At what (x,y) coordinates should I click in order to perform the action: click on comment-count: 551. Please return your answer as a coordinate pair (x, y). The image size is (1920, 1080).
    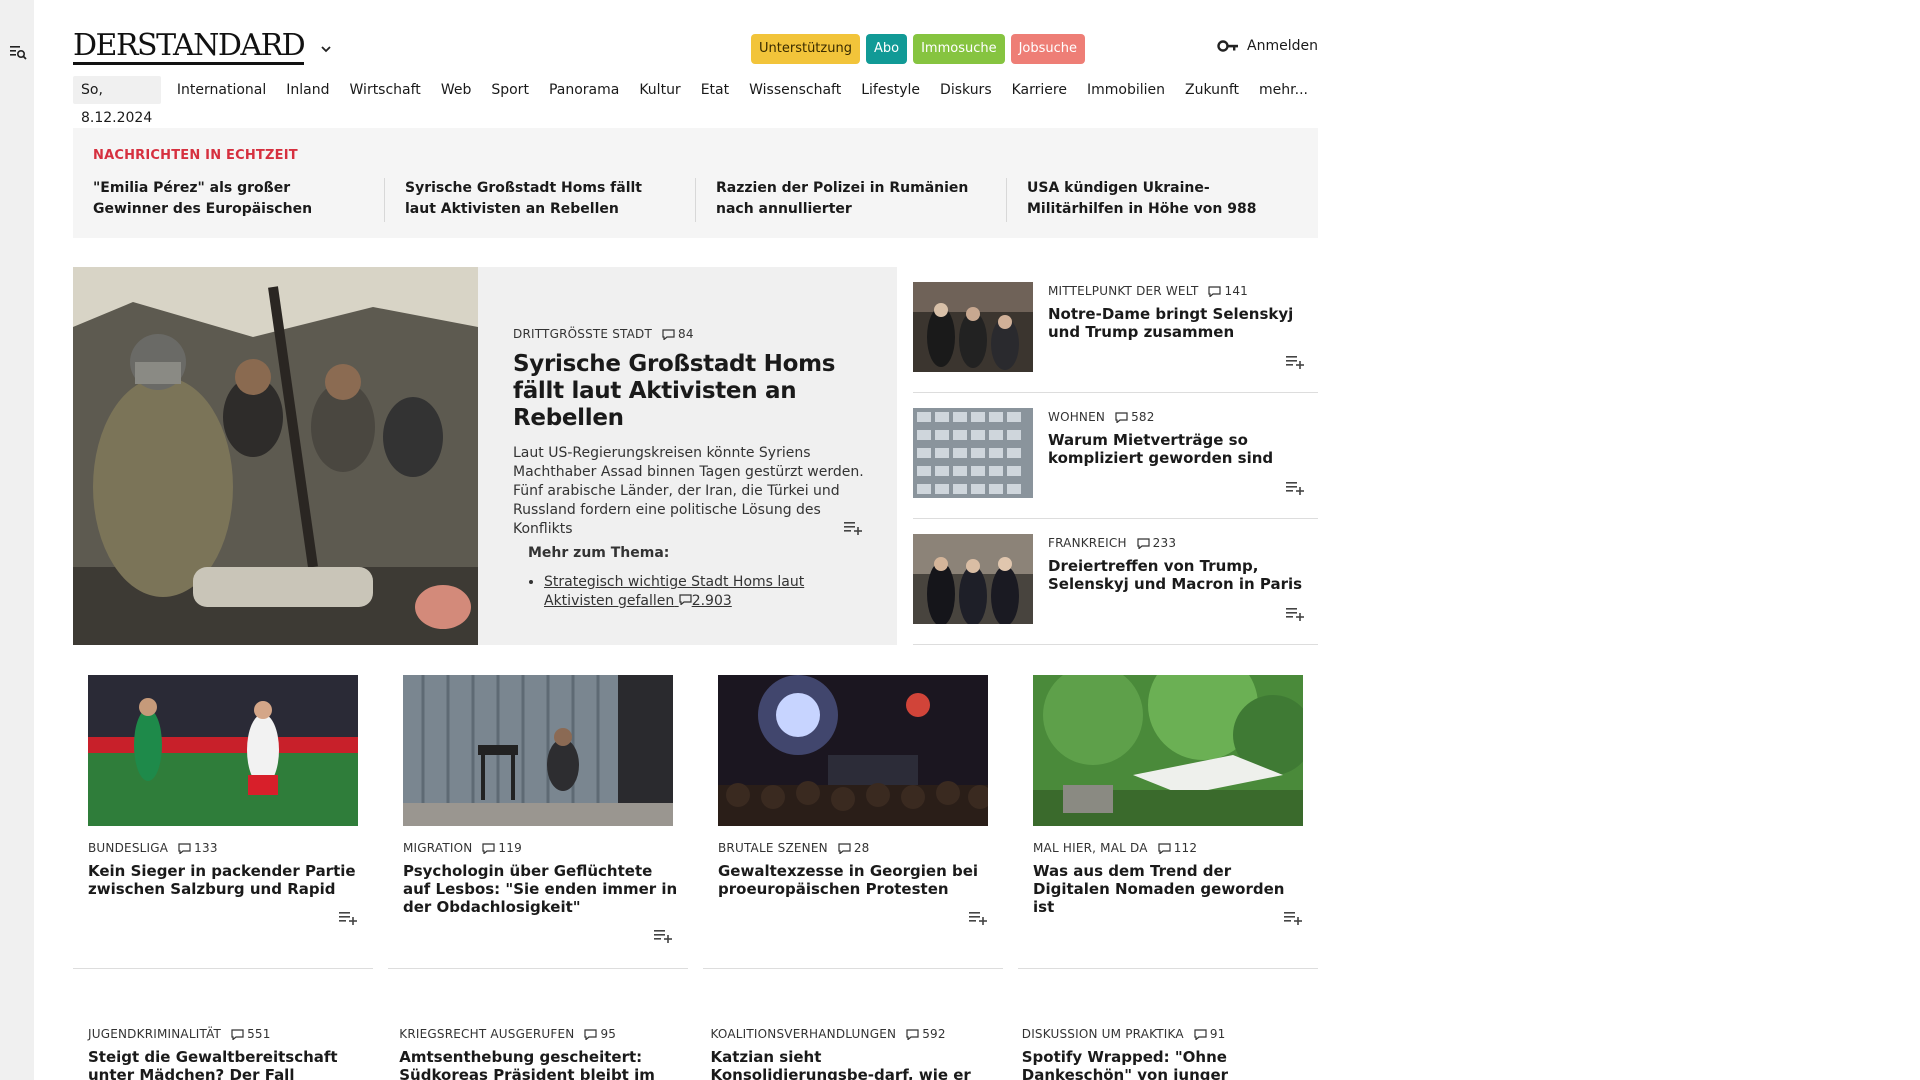
    Looking at the image, I should click on (251, 1034).